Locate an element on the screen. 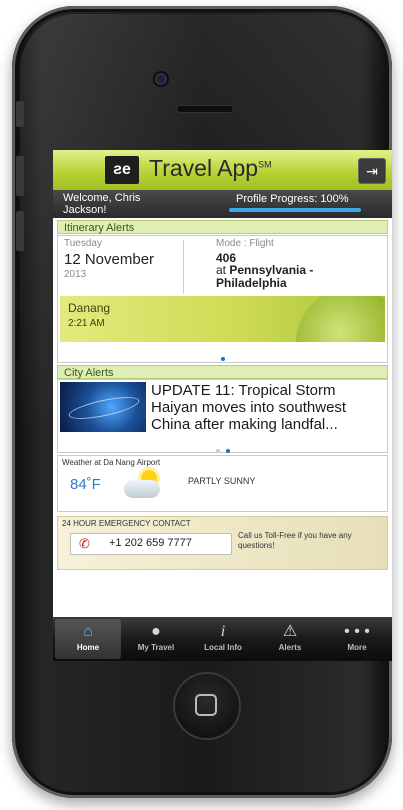 This screenshot has height=810, width=403. app-title: Travel AppSM is located at coordinates (210, 168).